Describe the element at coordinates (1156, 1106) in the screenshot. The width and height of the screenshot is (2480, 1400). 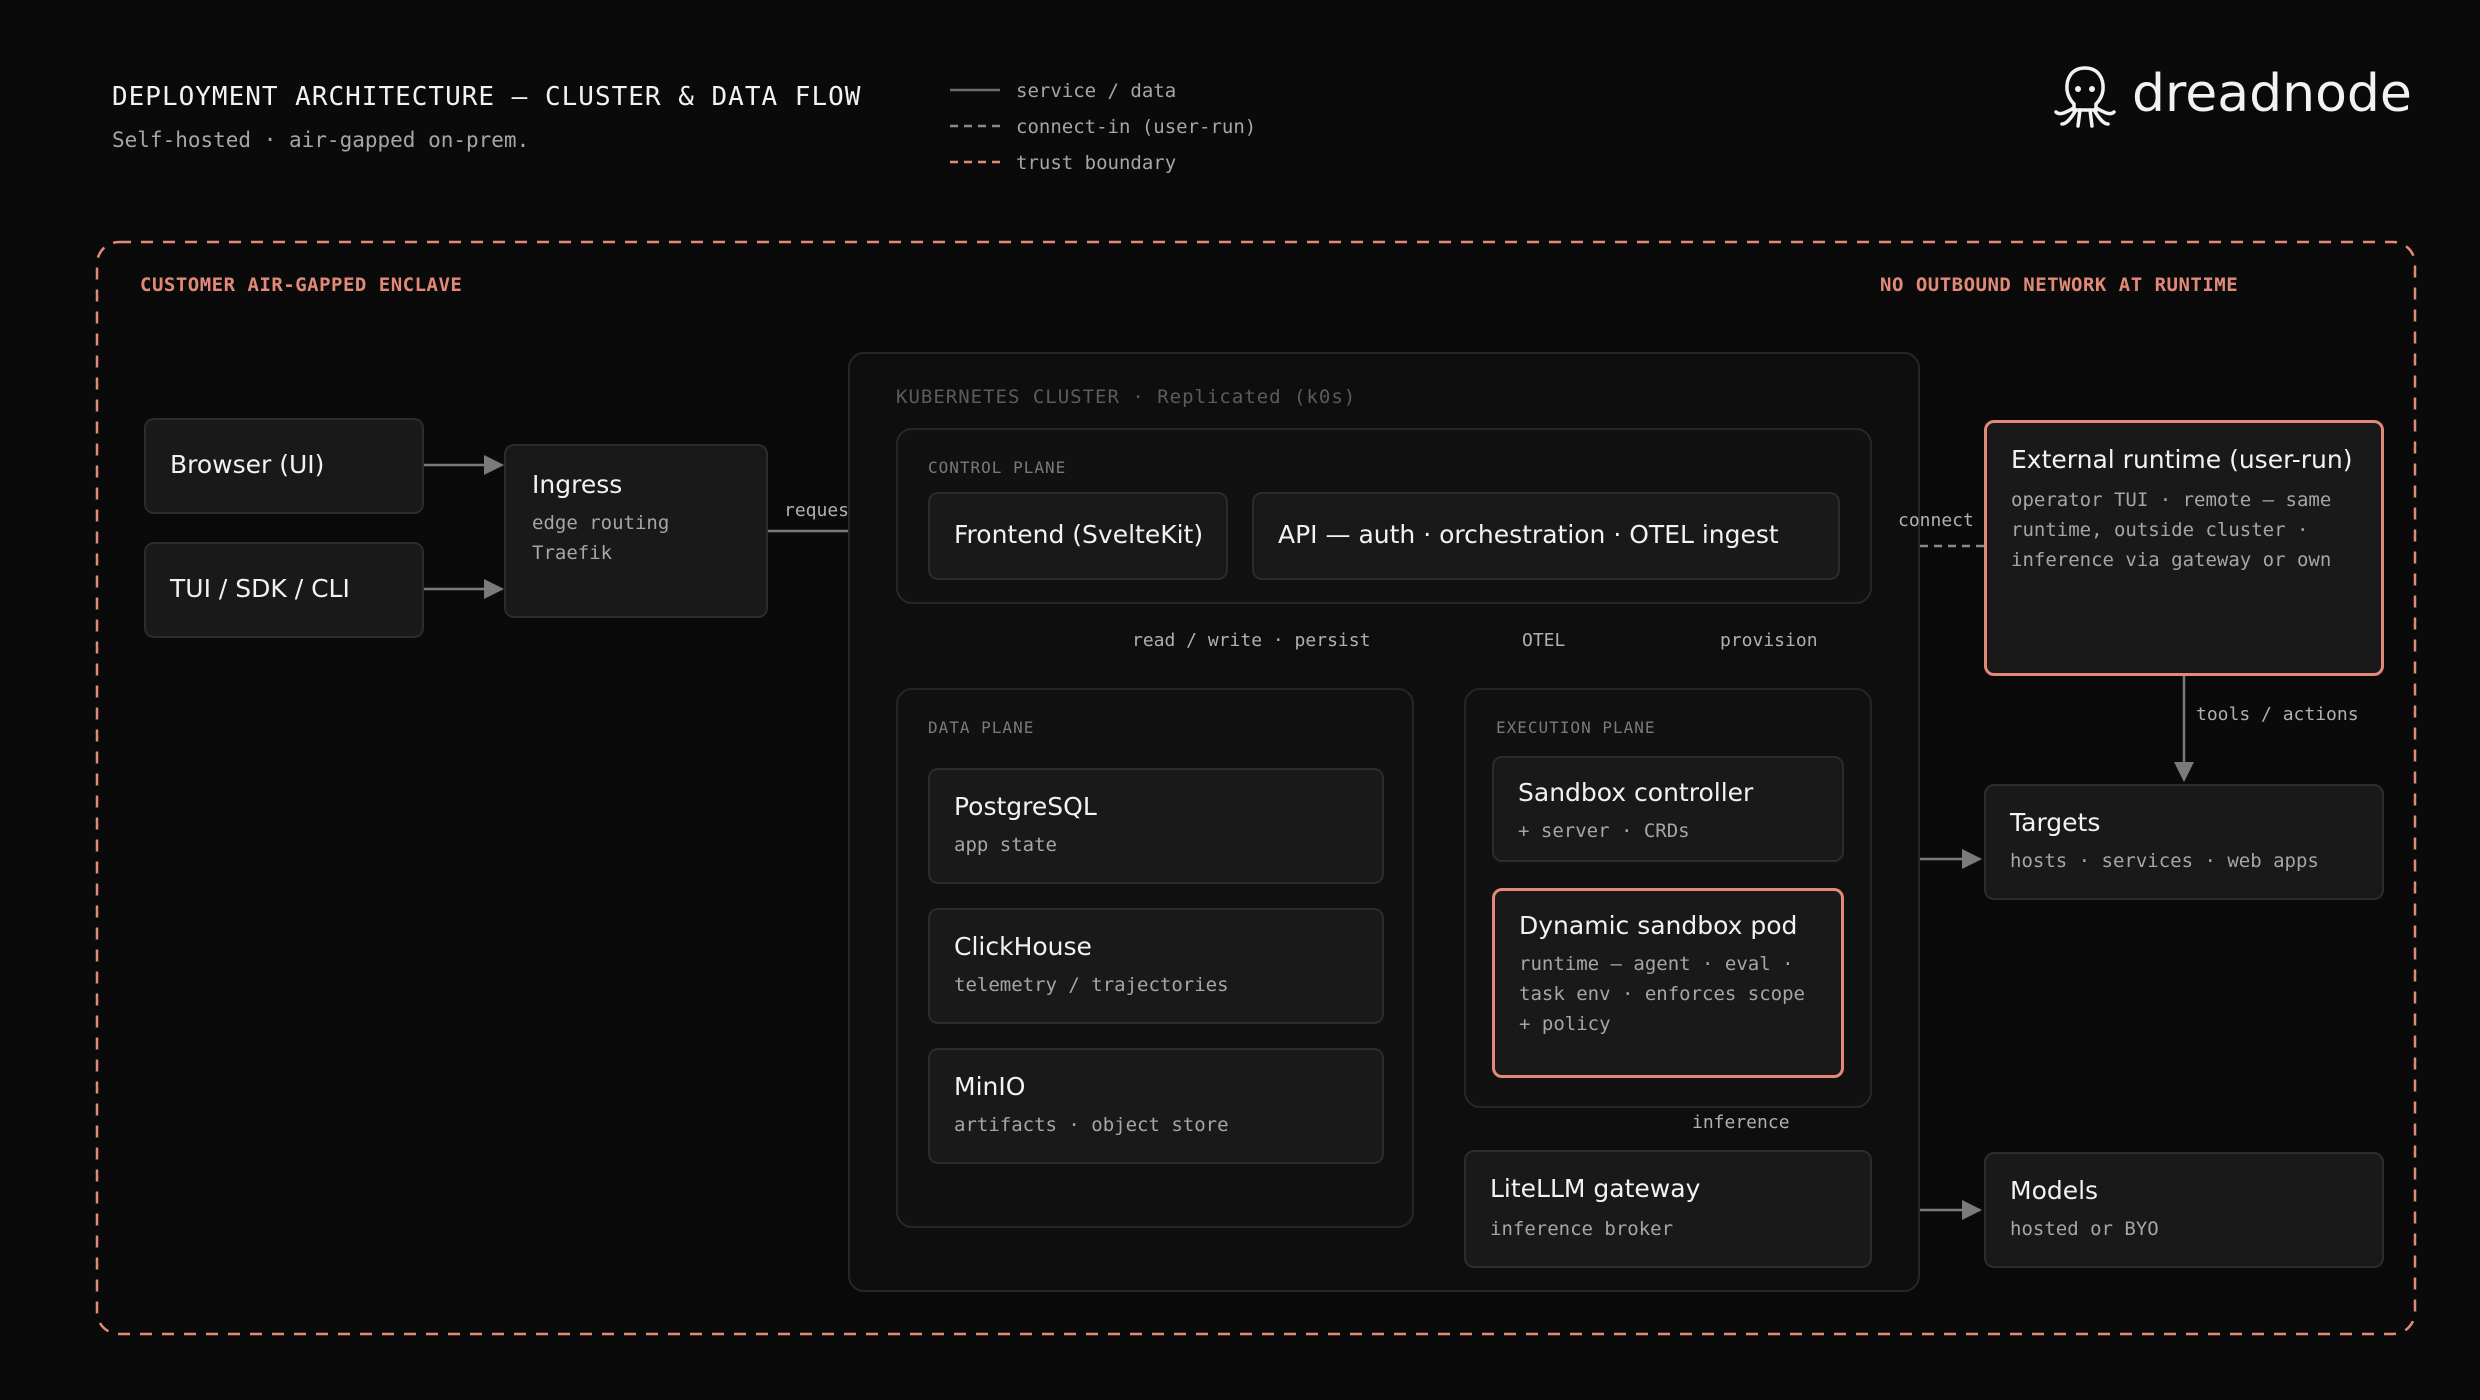
I see `minio-node: MinIO artifacts · object store` at that location.